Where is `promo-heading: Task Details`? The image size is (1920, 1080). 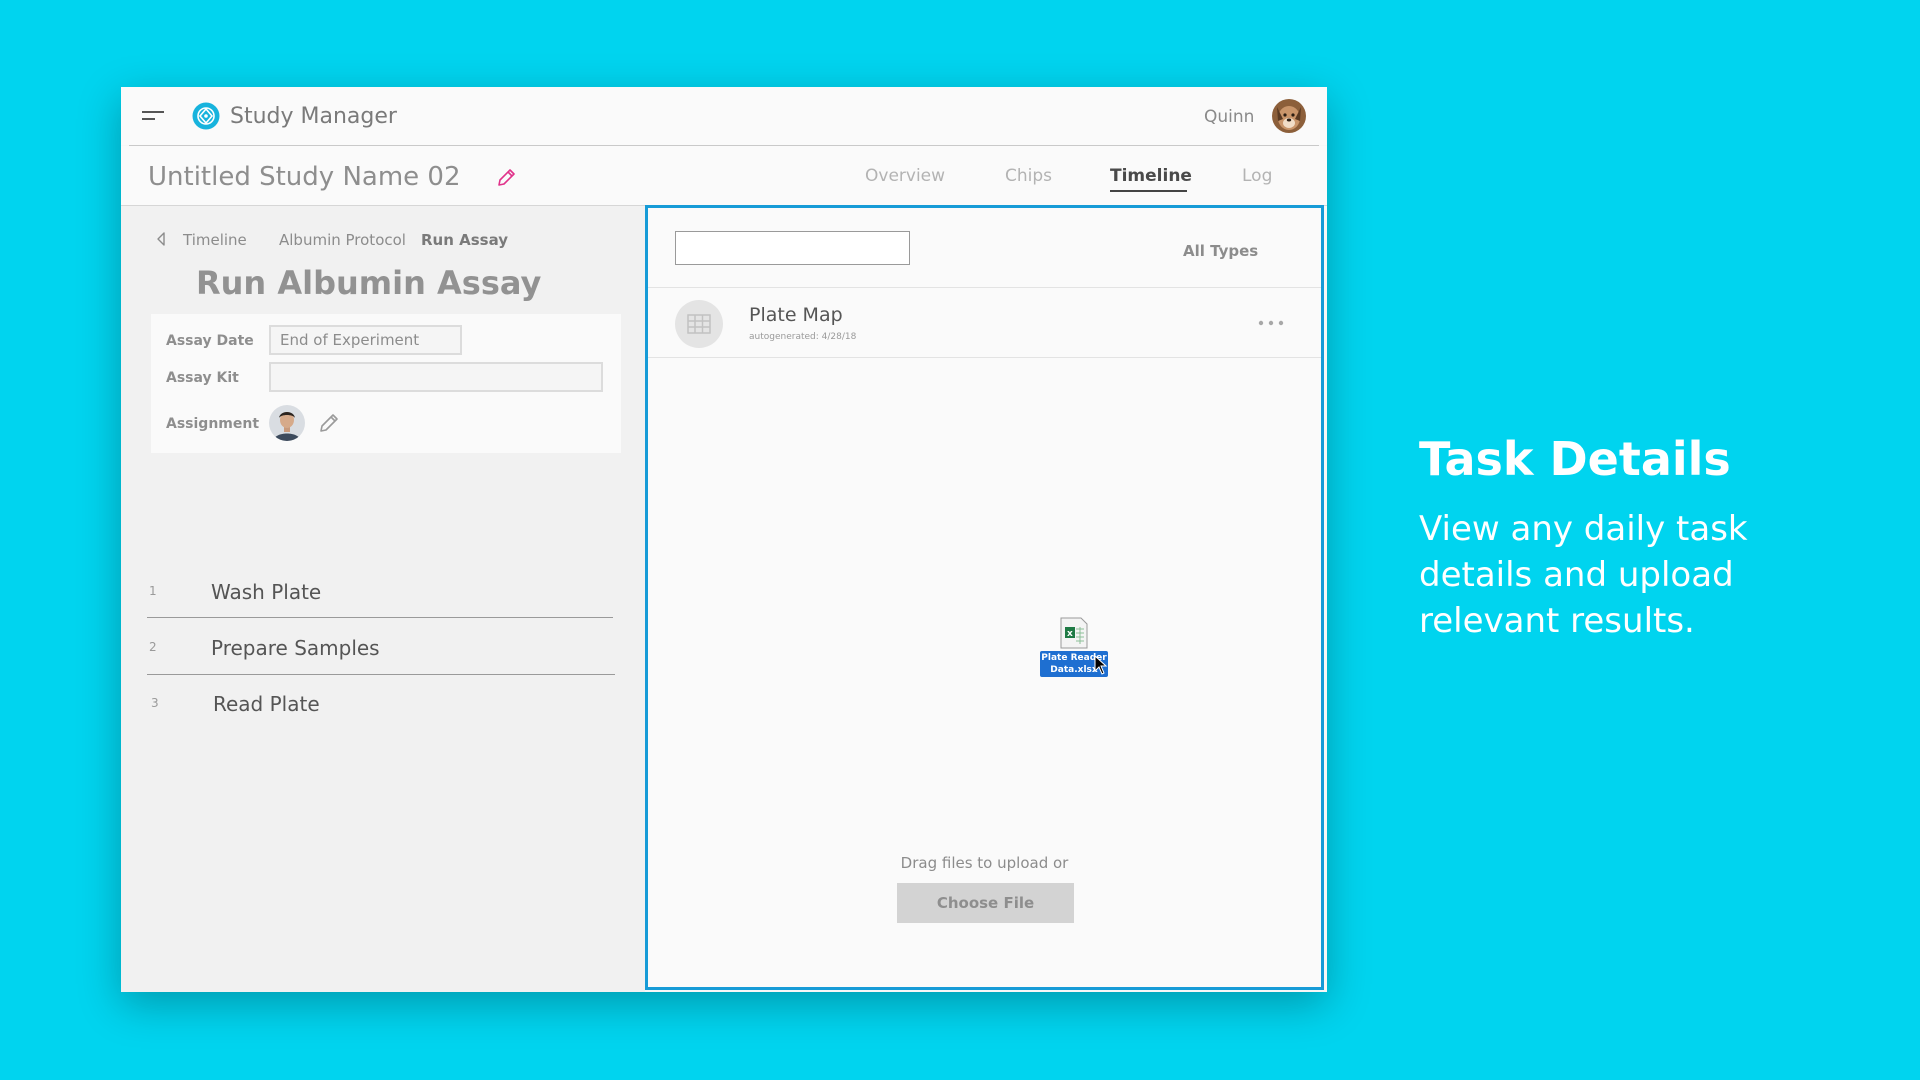
promo-heading: Task Details is located at coordinates (1575, 459).